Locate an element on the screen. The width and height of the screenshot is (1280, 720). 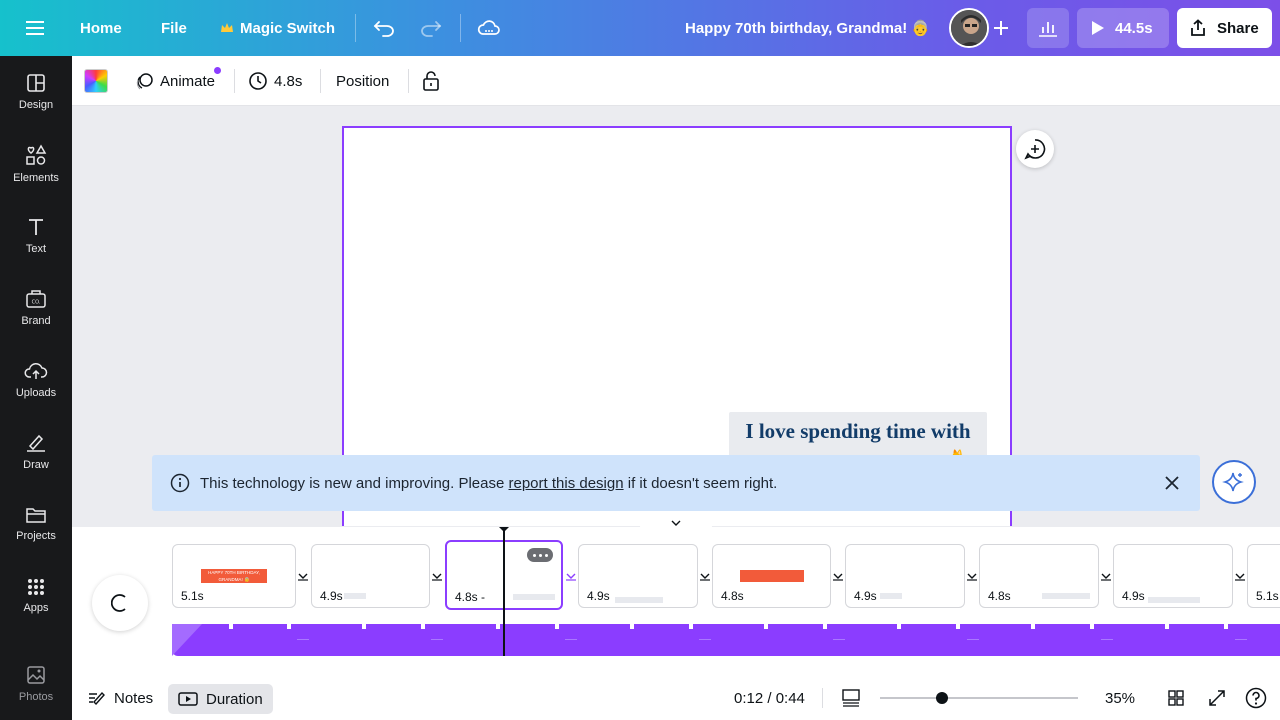
folder-icon is located at coordinates (36, 515).